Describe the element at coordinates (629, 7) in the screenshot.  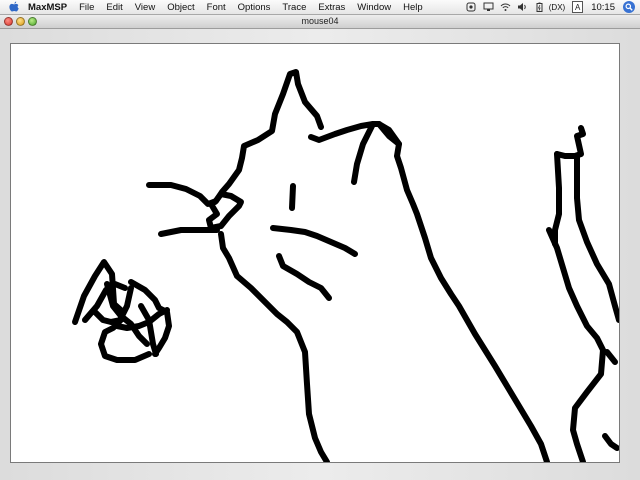
I see `spotlight-icon` at that location.